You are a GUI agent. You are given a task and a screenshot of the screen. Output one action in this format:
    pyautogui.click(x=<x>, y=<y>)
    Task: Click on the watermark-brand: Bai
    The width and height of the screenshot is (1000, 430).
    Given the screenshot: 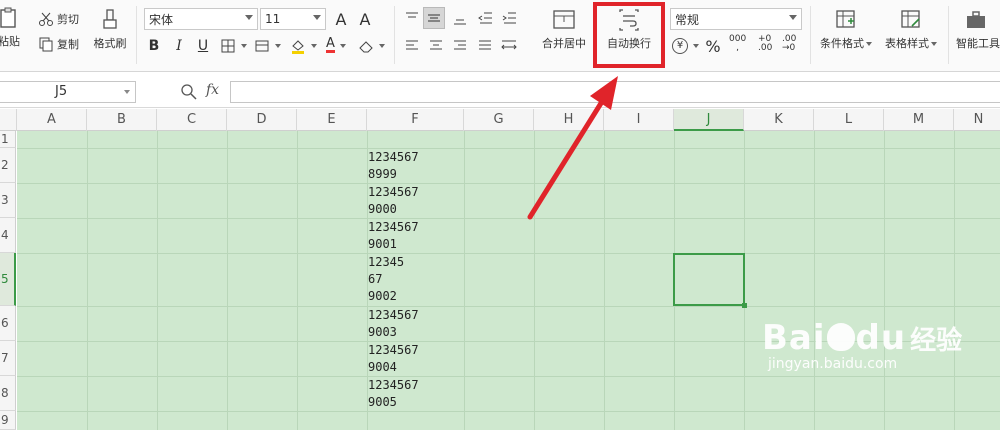 What is the action you would take?
    pyautogui.click(x=794, y=338)
    